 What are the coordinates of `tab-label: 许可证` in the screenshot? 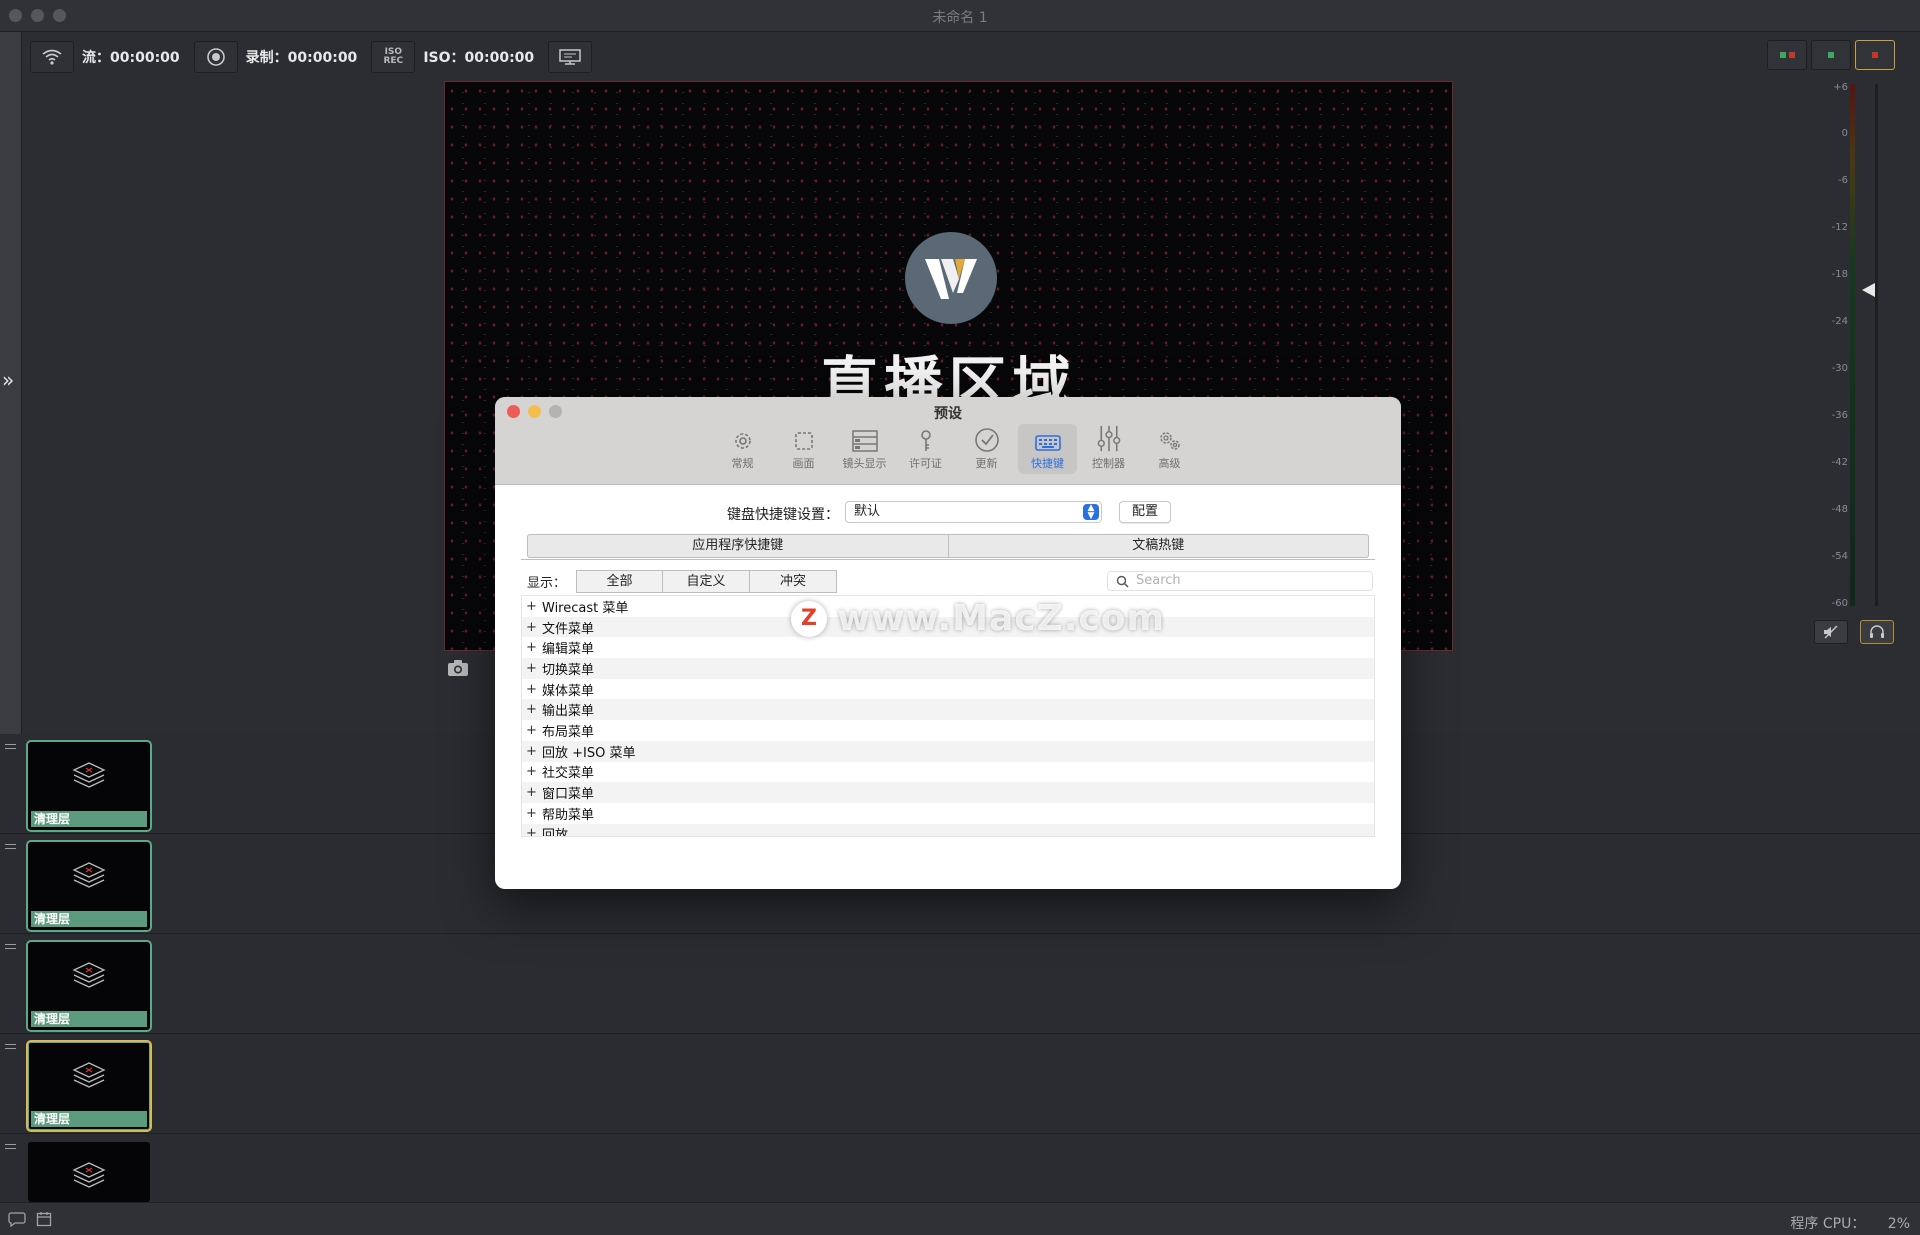 It's located at (925, 463).